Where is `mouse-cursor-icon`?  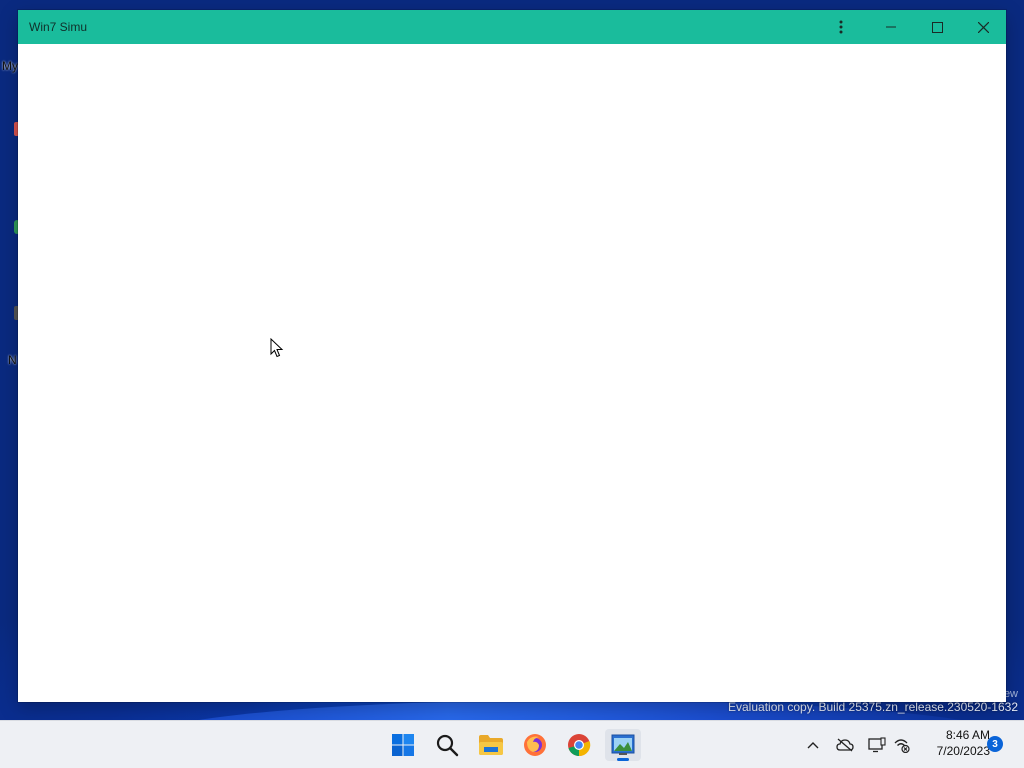
mouse-cursor-icon is located at coordinates (277, 348).